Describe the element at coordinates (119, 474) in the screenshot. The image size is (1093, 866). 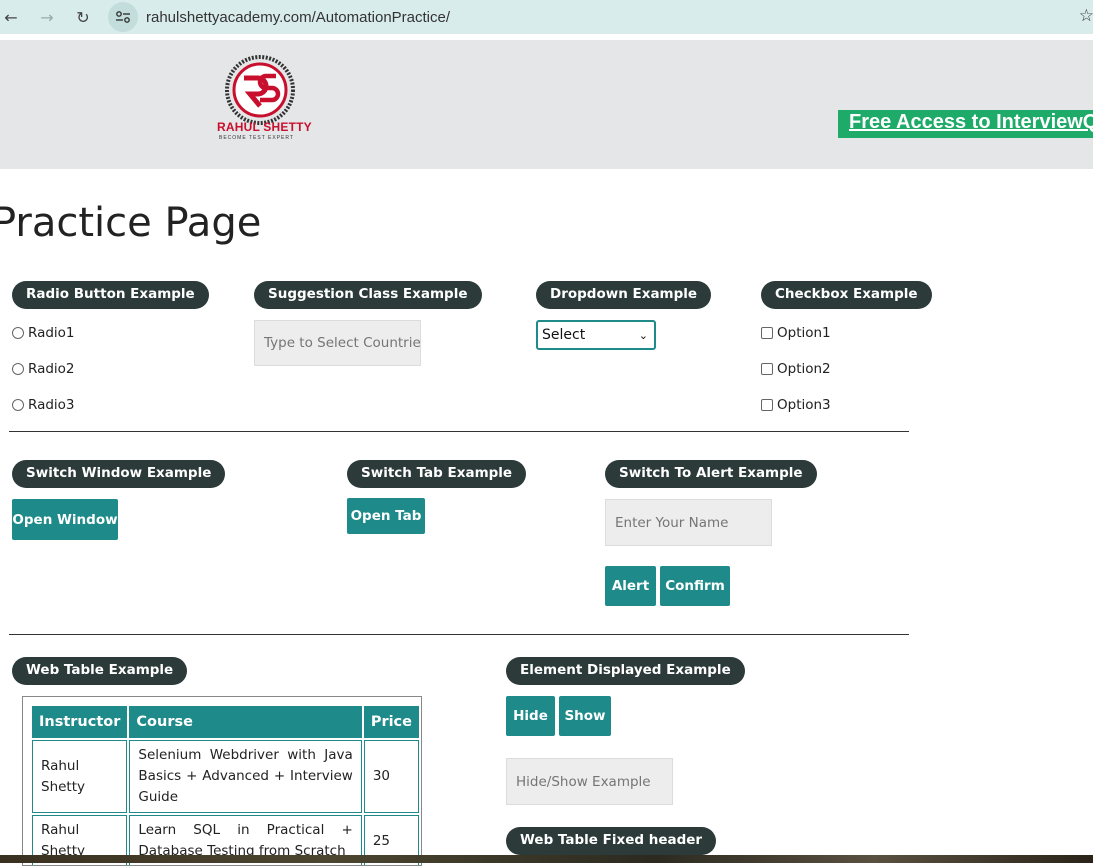
I see `switch-window-legend: Switch Window Example` at that location.